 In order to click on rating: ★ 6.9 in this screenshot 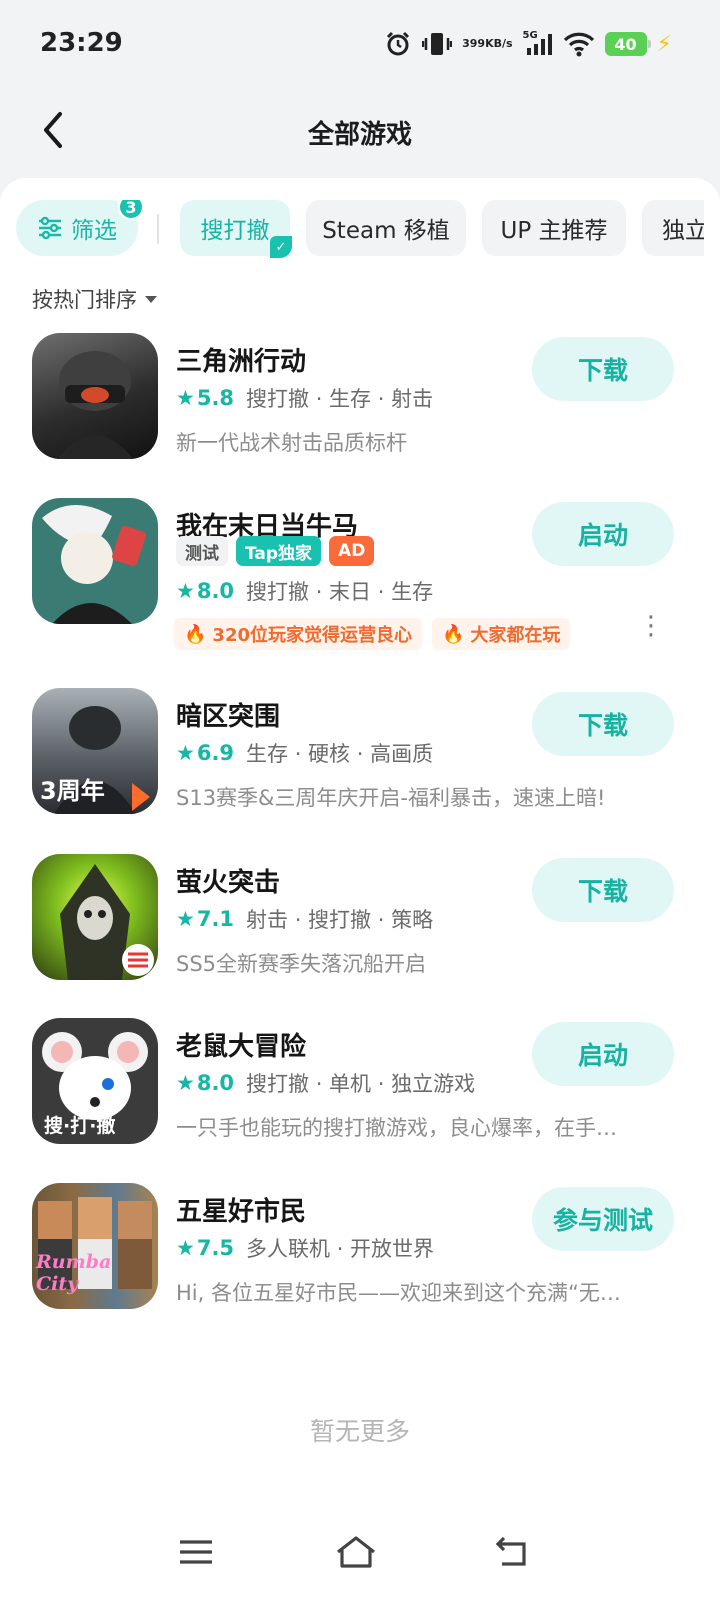, I will do `click(205, 753)`.